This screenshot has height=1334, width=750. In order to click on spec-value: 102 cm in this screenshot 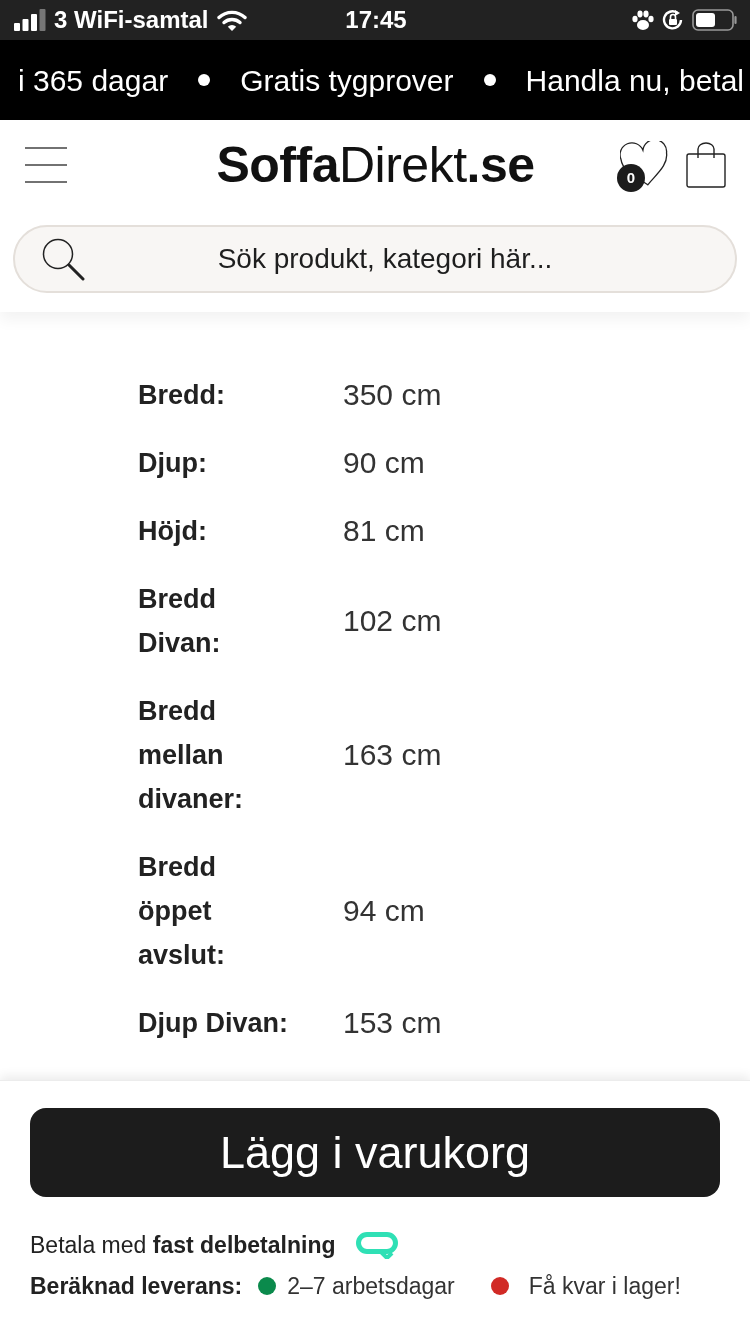, I will do `click(392, 621)`.